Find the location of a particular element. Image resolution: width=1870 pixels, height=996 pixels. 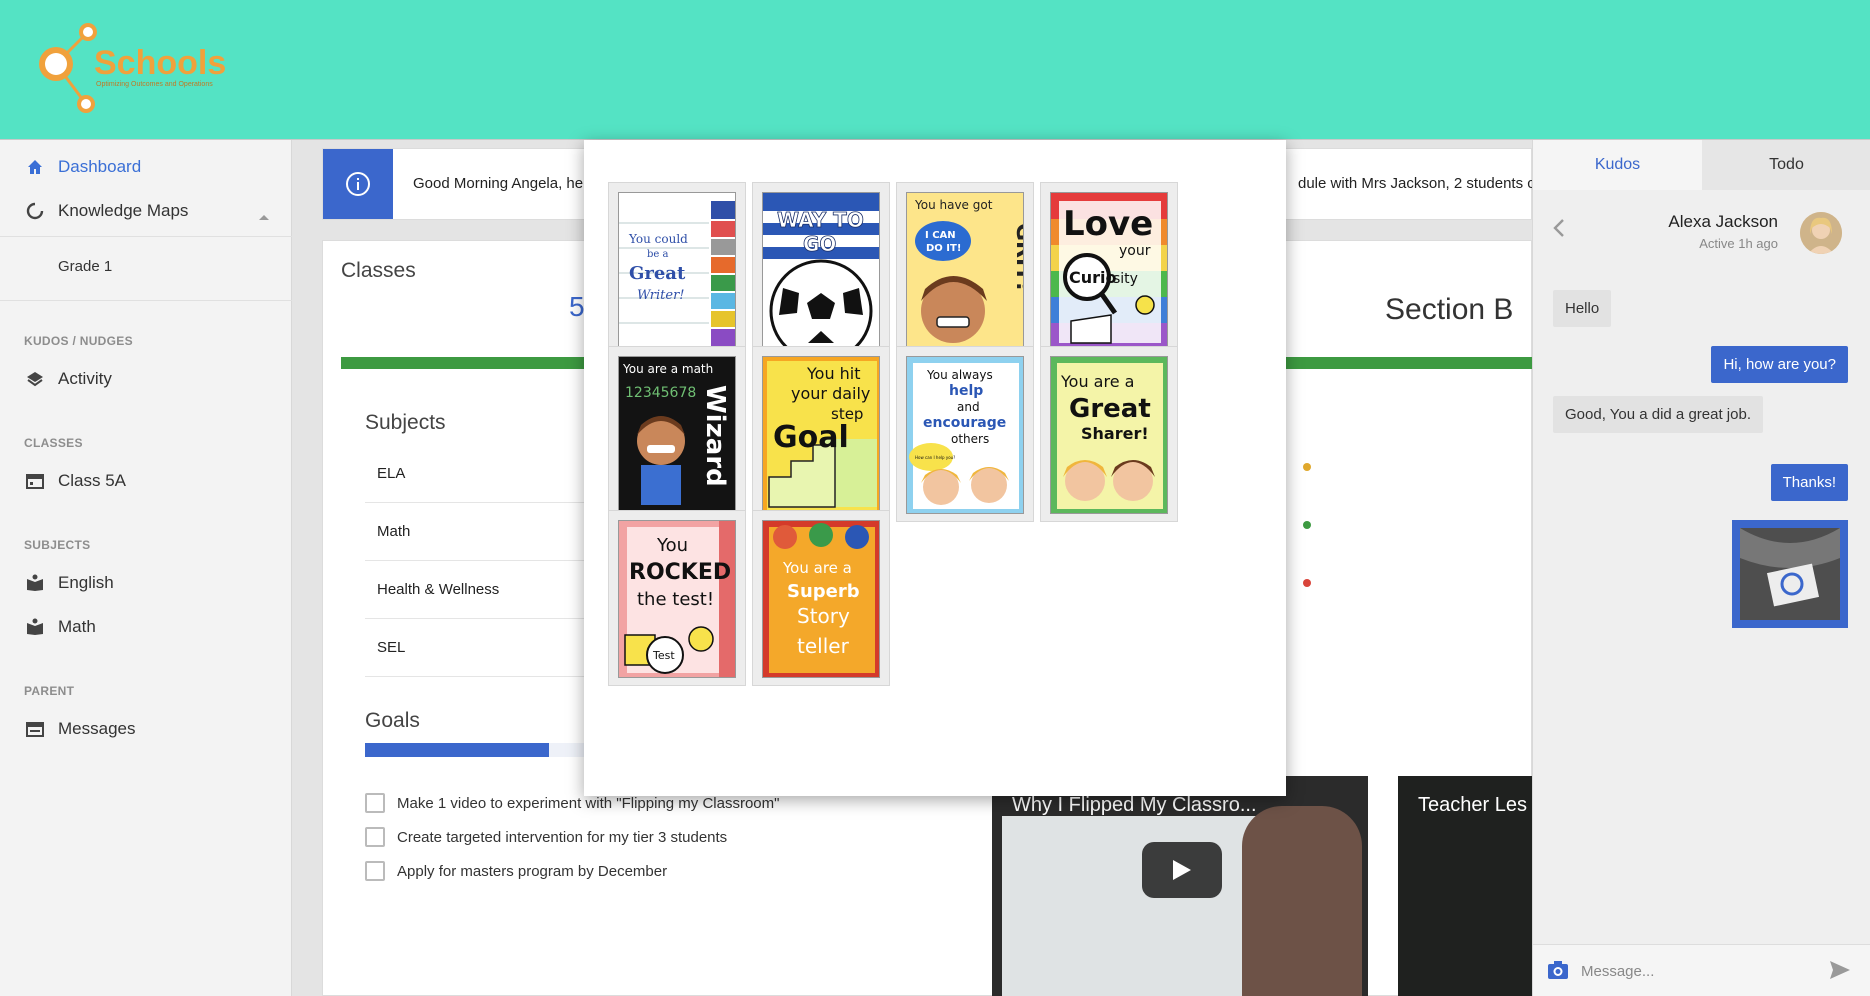

status-dot-red is located at coordinates (1307, 583).